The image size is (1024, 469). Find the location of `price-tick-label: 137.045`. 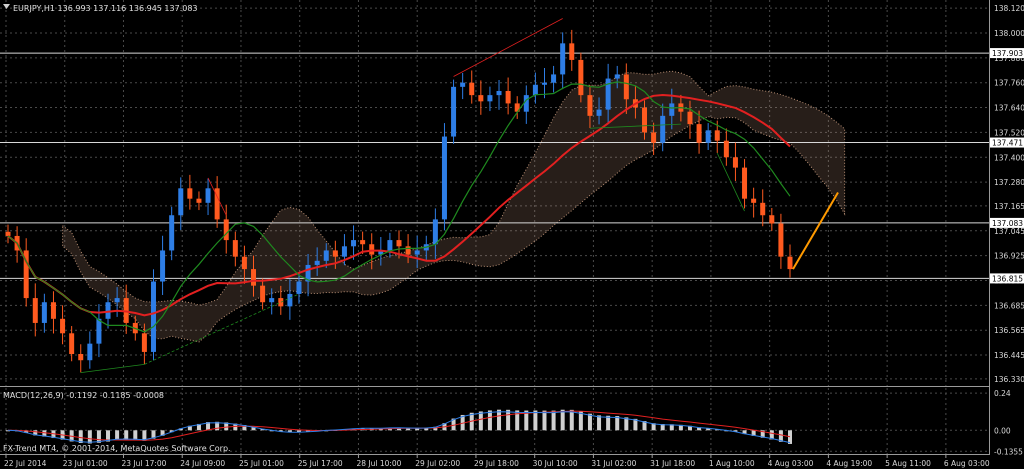

price-tick-label: 137.045 is located at coordinates (1009, 231).